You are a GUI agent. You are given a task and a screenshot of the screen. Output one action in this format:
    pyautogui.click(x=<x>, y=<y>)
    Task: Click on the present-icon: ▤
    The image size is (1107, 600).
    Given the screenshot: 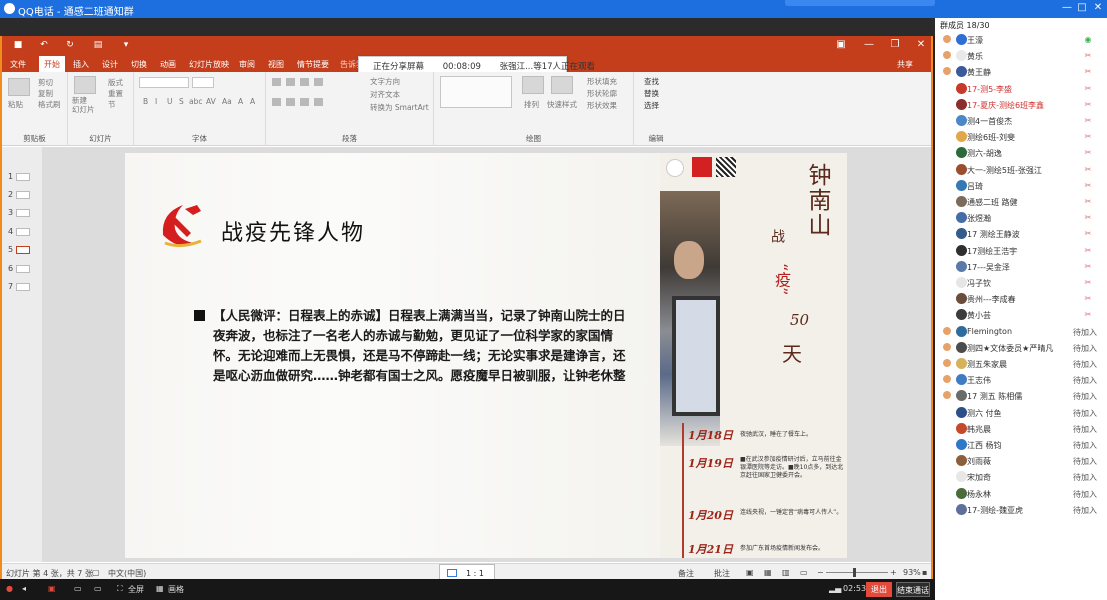 What is the action you would take?
    pyautogui.click(x=98, y=45)
    